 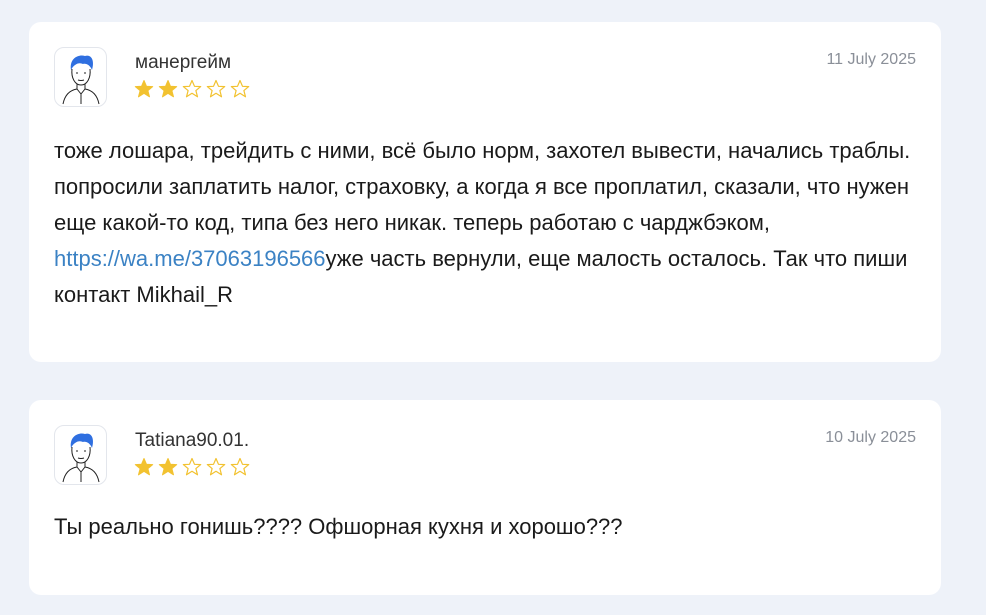 I want to click on review-author: манергейм, so click(x=183, y=62).